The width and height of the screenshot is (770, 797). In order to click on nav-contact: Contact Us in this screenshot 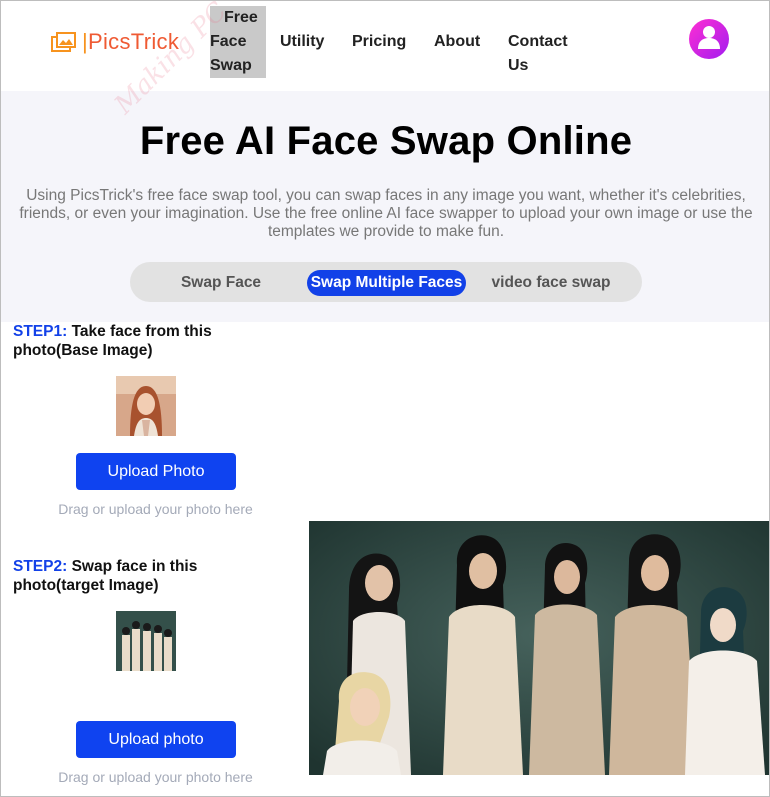, I will do `click(538, 54)`.